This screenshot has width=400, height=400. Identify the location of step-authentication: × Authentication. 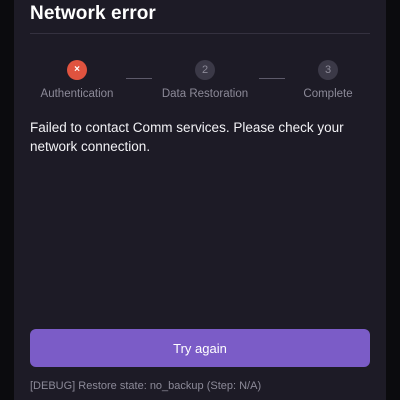
(77, 80).